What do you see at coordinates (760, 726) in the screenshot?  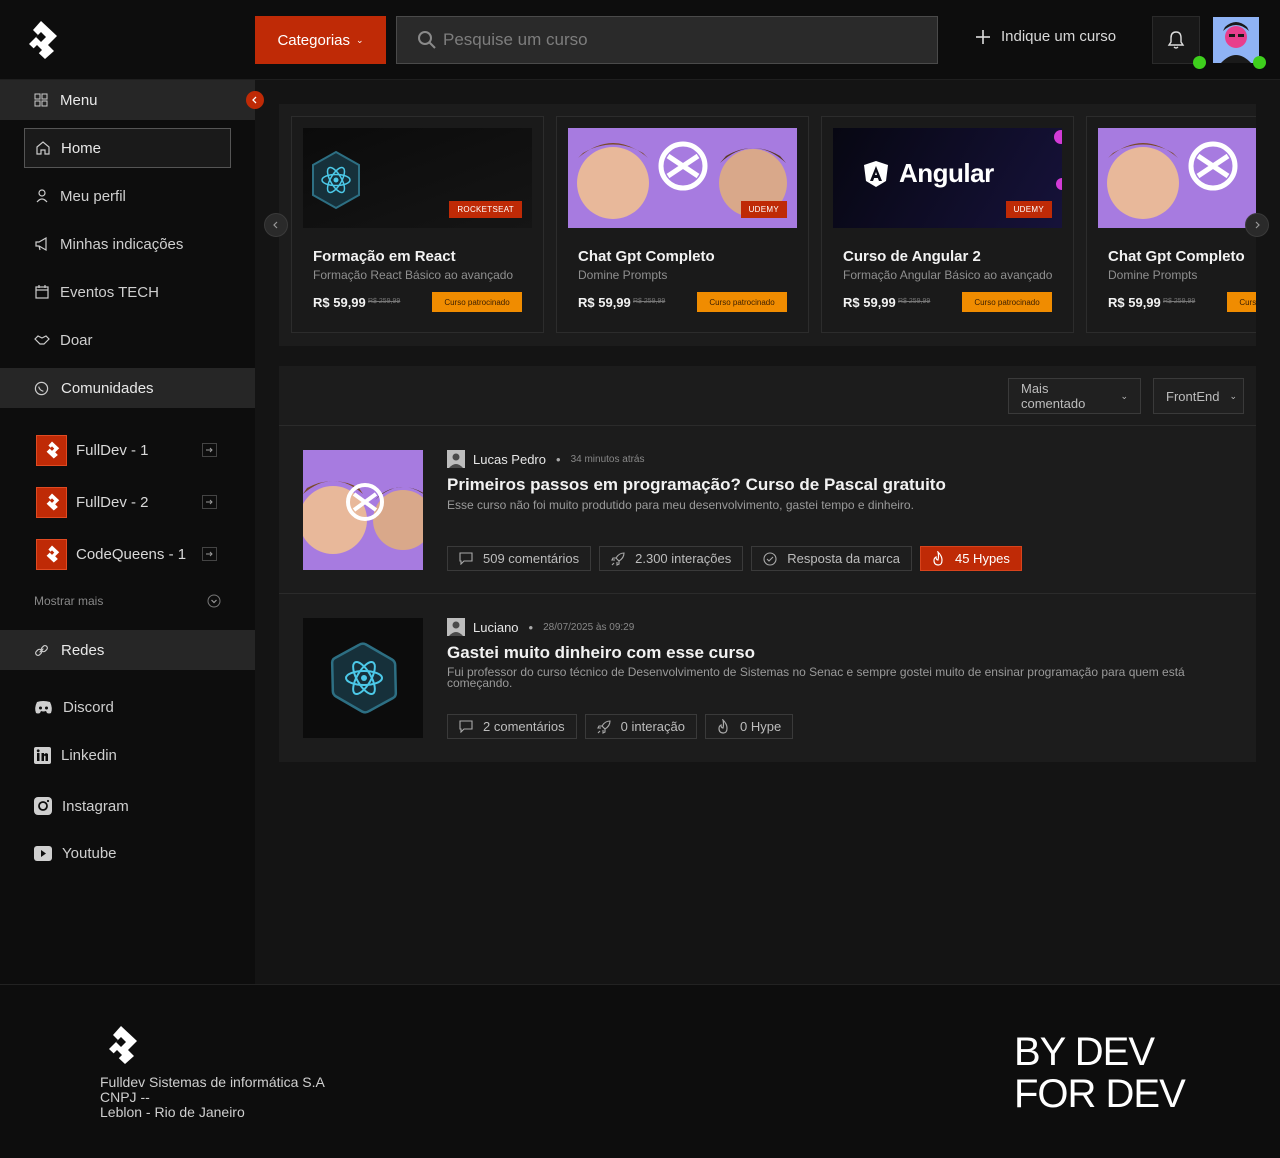 I see `hype-count: 0 Hype` at bounding box center [760, 726].